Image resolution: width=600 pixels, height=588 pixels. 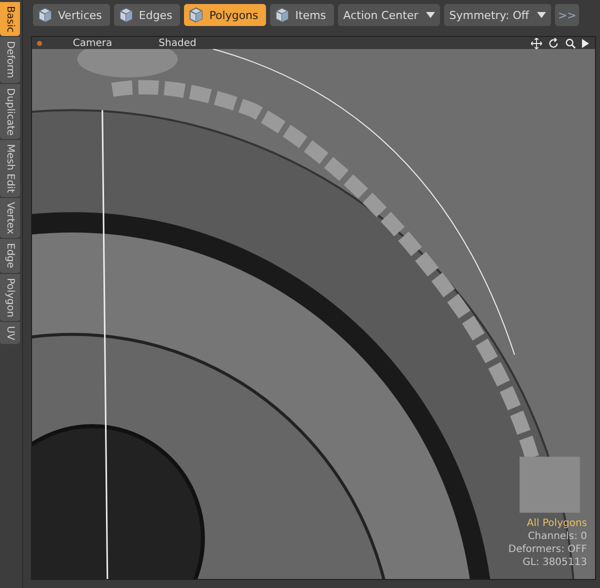 I want to click on rotate-icon, so click(x=553, y=43).